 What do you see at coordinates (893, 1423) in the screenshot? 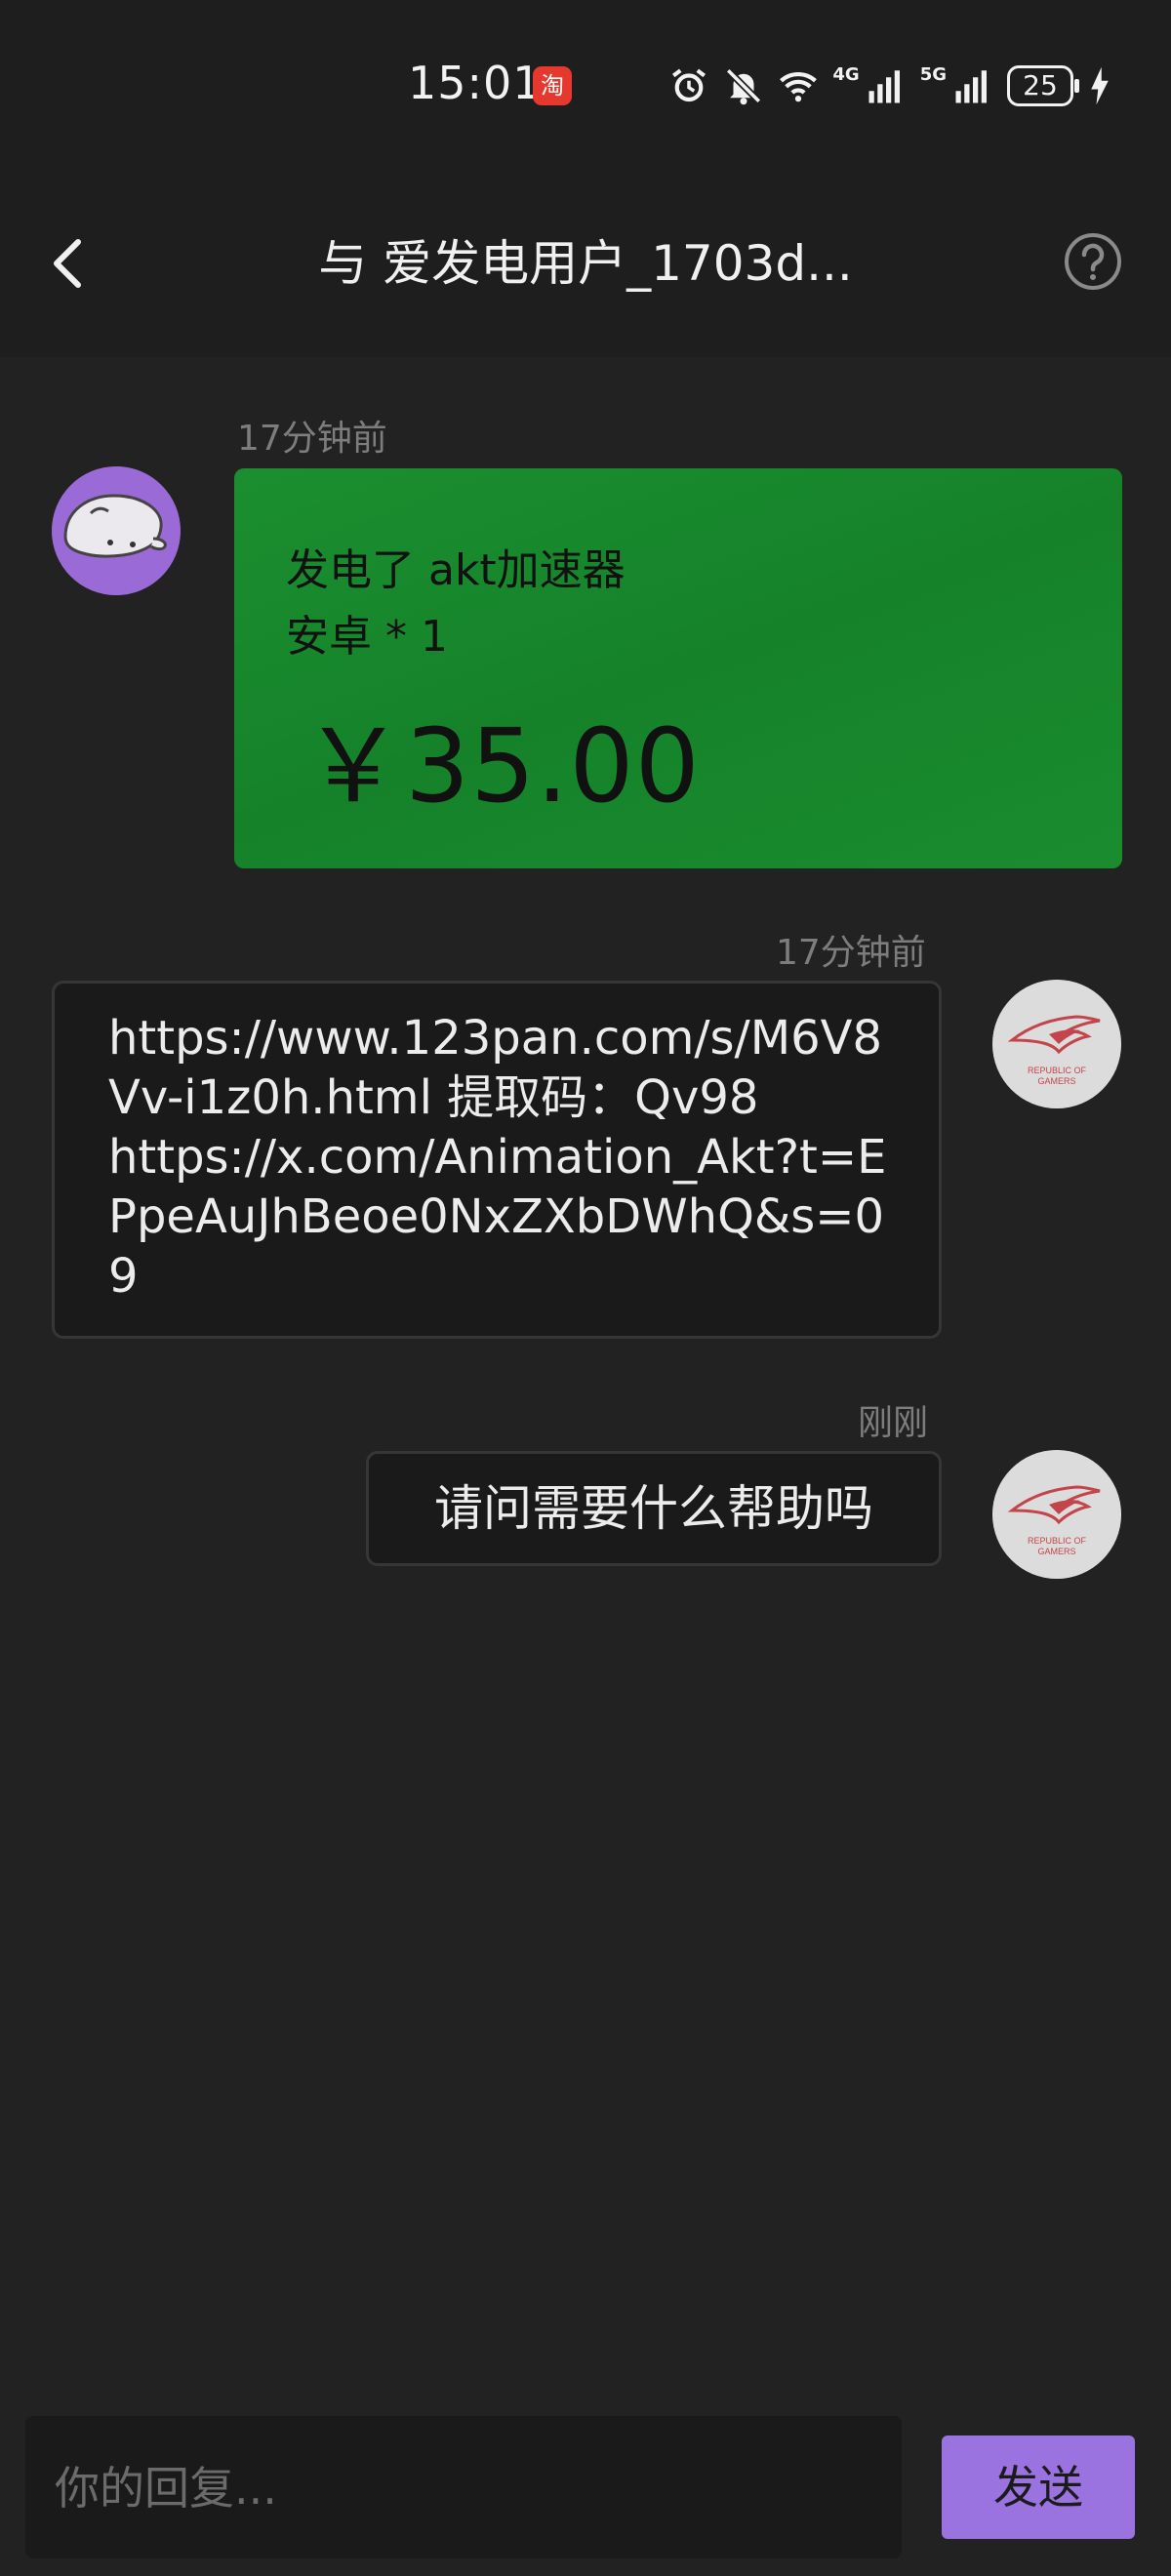
I see `message-timestamp: 刚刚` at bounding box center [893, 1423].